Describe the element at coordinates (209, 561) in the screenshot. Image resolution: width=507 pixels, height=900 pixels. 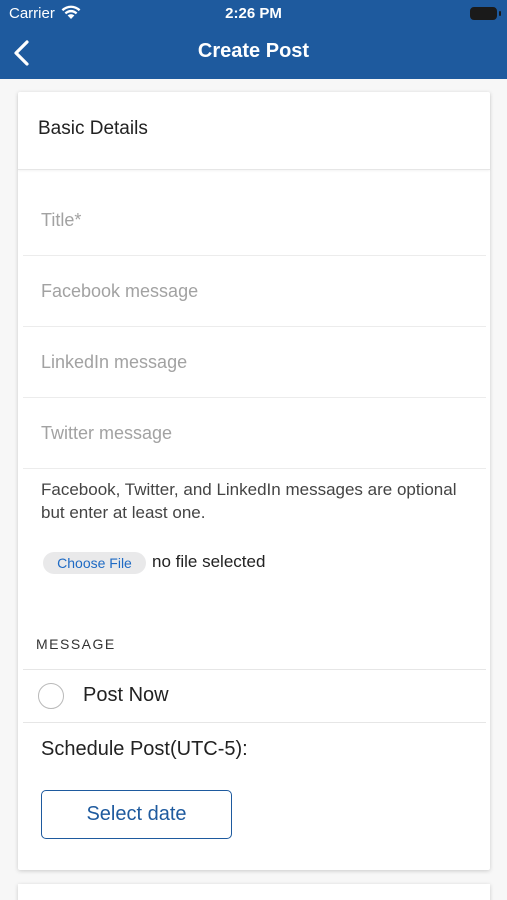
I see `file-status: no file selected` at that location.